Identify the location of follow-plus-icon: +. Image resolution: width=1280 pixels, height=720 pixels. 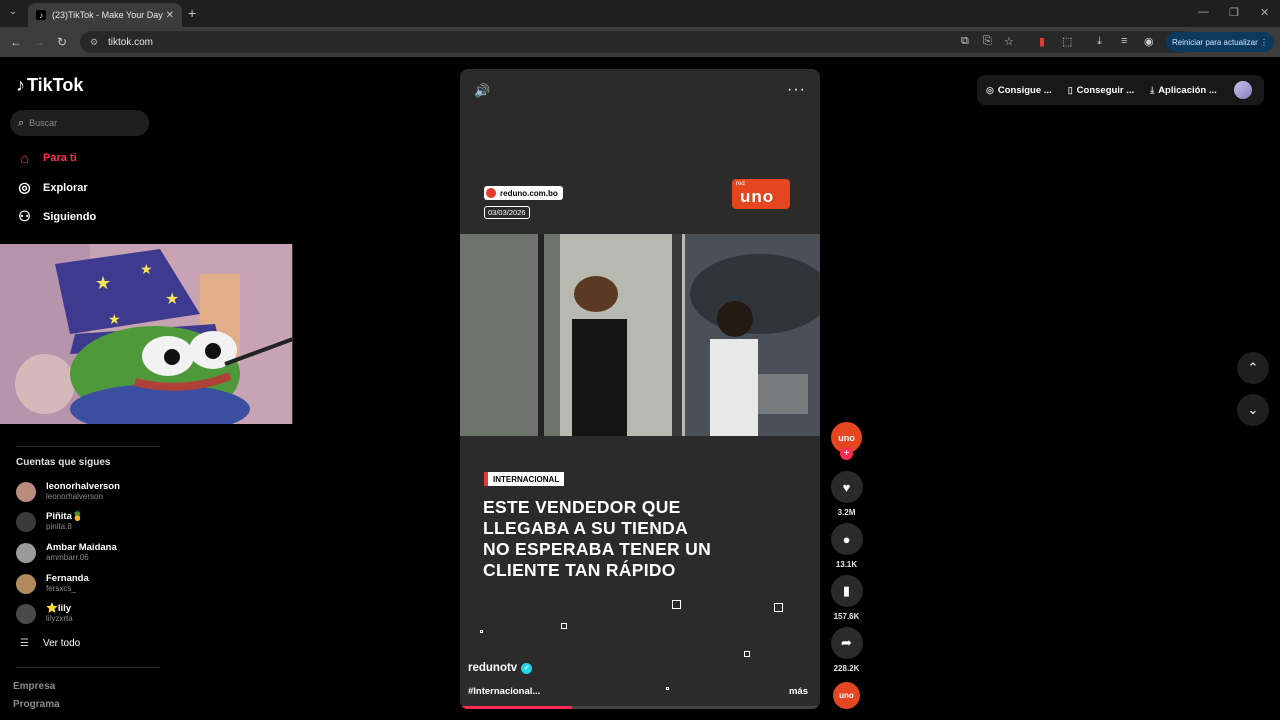
(846, 453).